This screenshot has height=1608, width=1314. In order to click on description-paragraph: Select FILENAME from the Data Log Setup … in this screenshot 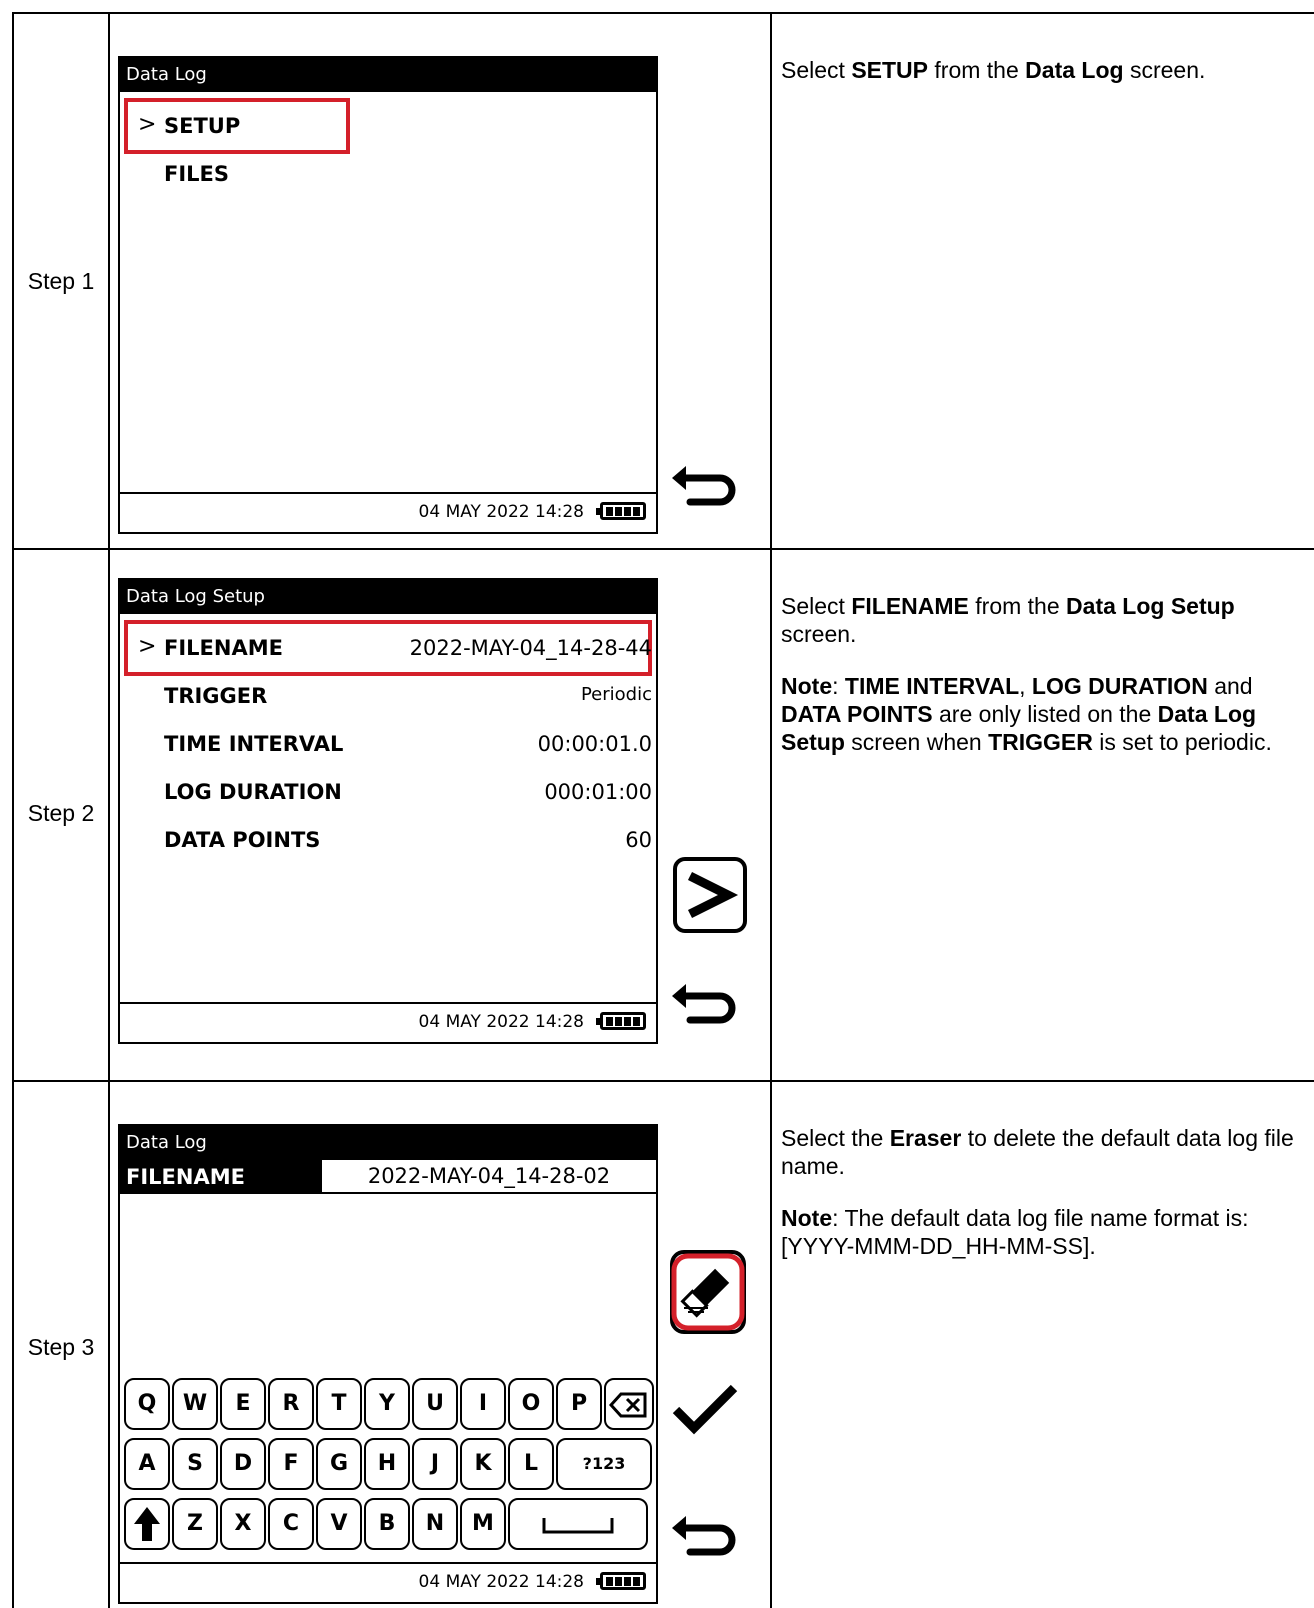, I will do `click(1008, 620)`.